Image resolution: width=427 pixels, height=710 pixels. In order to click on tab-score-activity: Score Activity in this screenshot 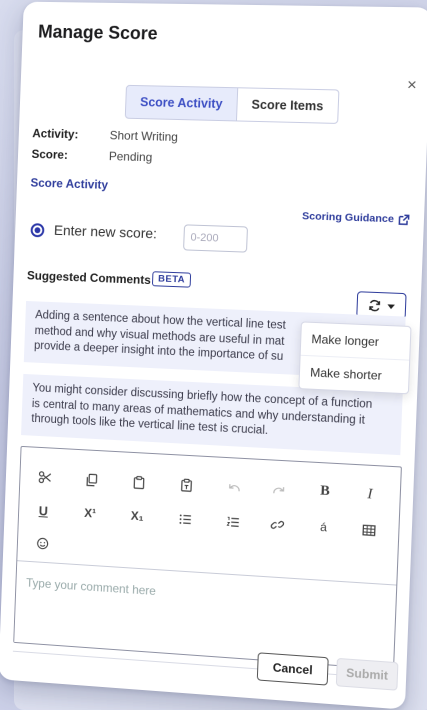, I will do `click(181, 103)`.